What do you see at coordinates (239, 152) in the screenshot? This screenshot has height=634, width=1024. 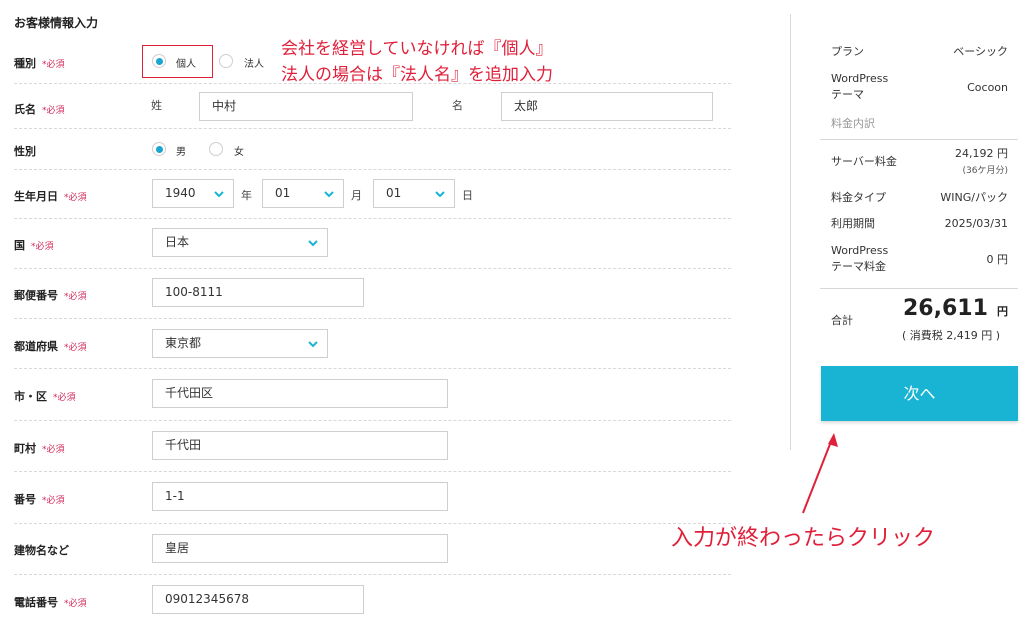 I see `gender-option-female: 女` at bounding box center [239, 152].